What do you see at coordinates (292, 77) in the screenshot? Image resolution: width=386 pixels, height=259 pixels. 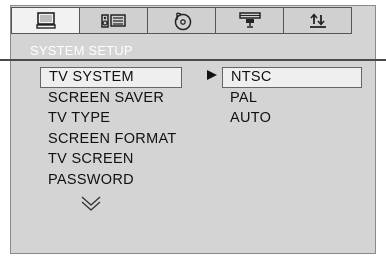 I see `option-ntsc: NTSC` at bounding box center [292, 77].